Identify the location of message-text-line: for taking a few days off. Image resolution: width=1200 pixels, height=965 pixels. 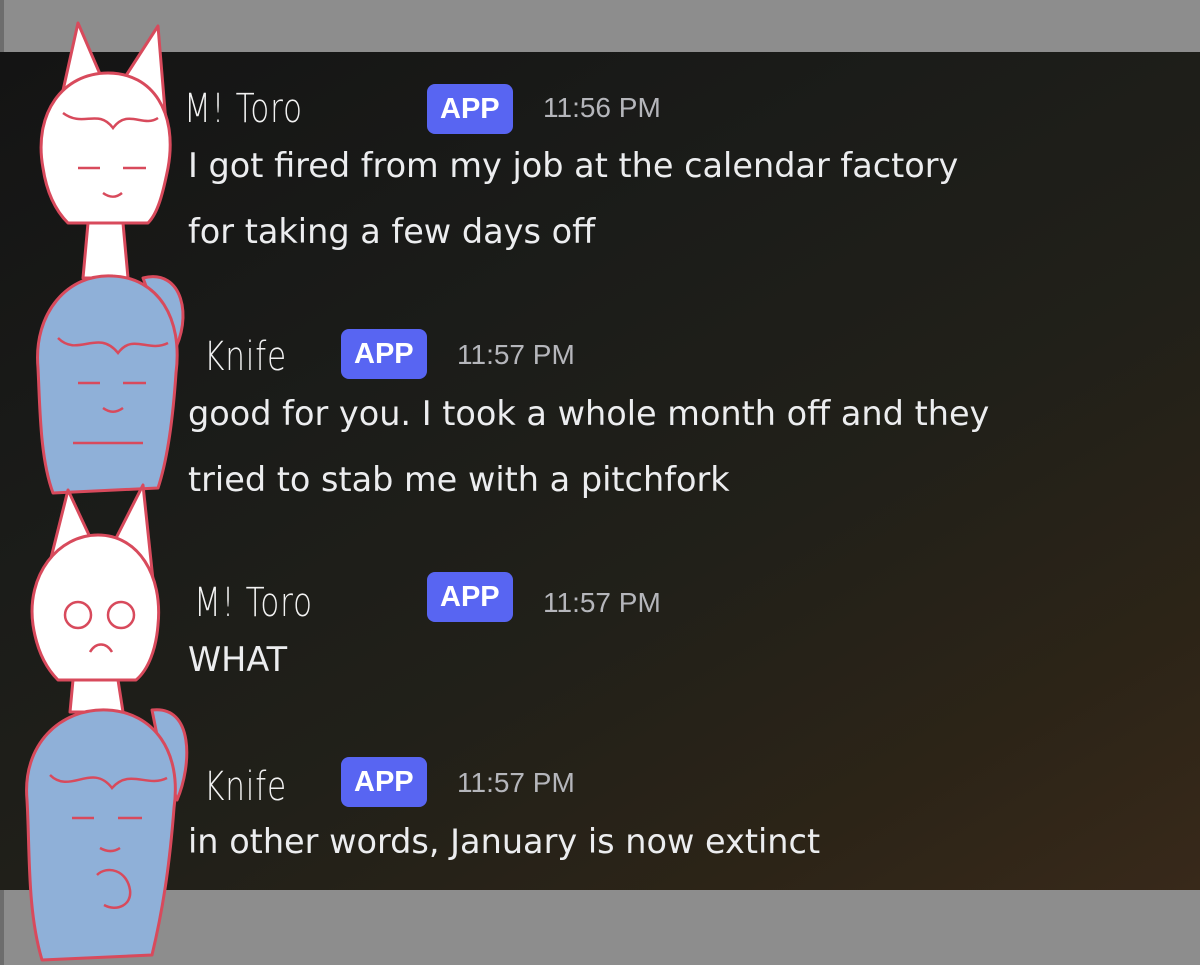
(392, 231).